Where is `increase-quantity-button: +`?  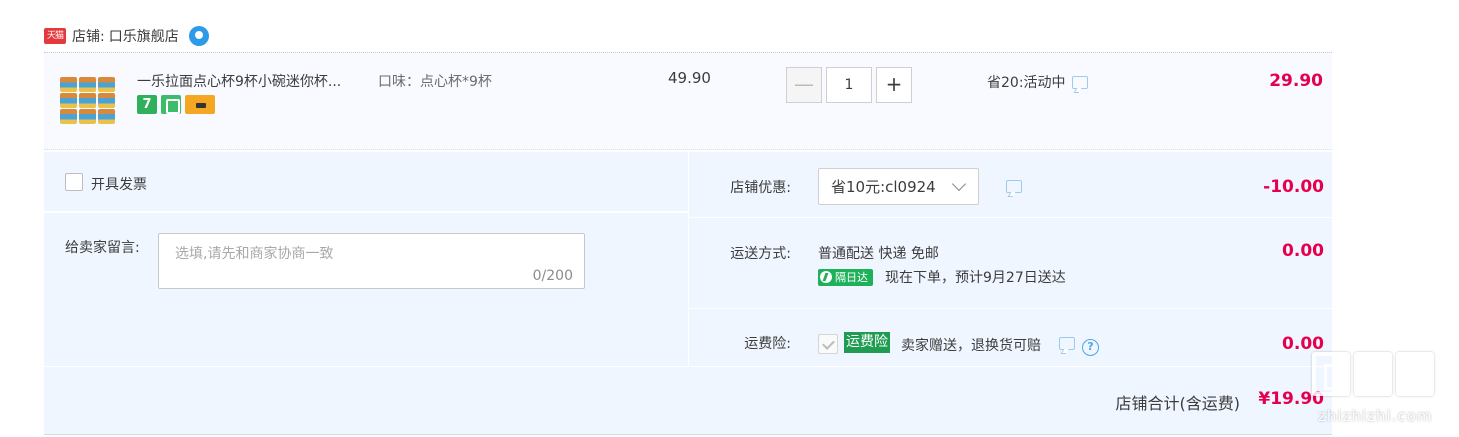 increase-quantity-button: + is located at coordinates (894, 85).